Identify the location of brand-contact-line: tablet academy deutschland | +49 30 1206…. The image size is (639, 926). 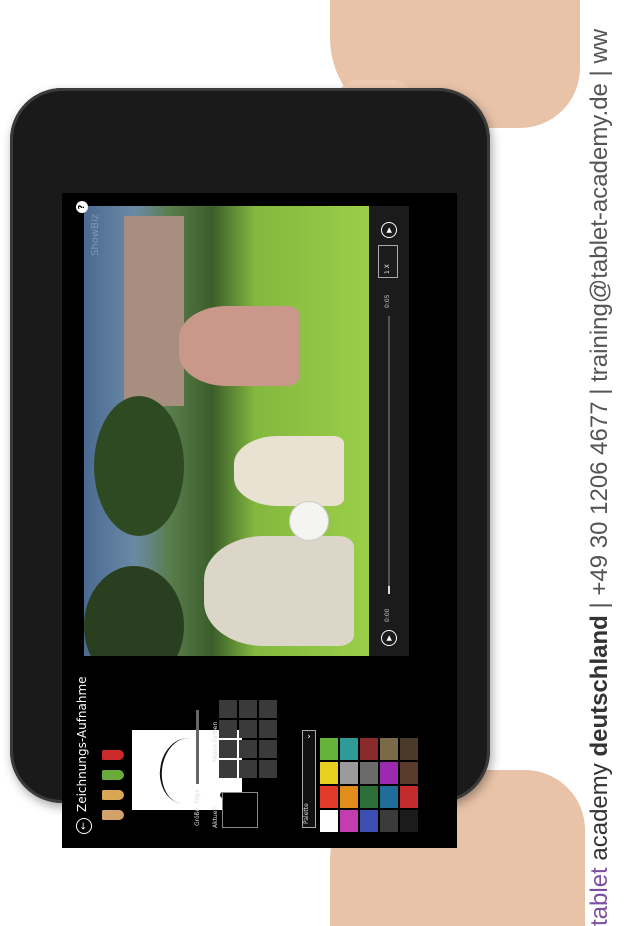
(600, 477).